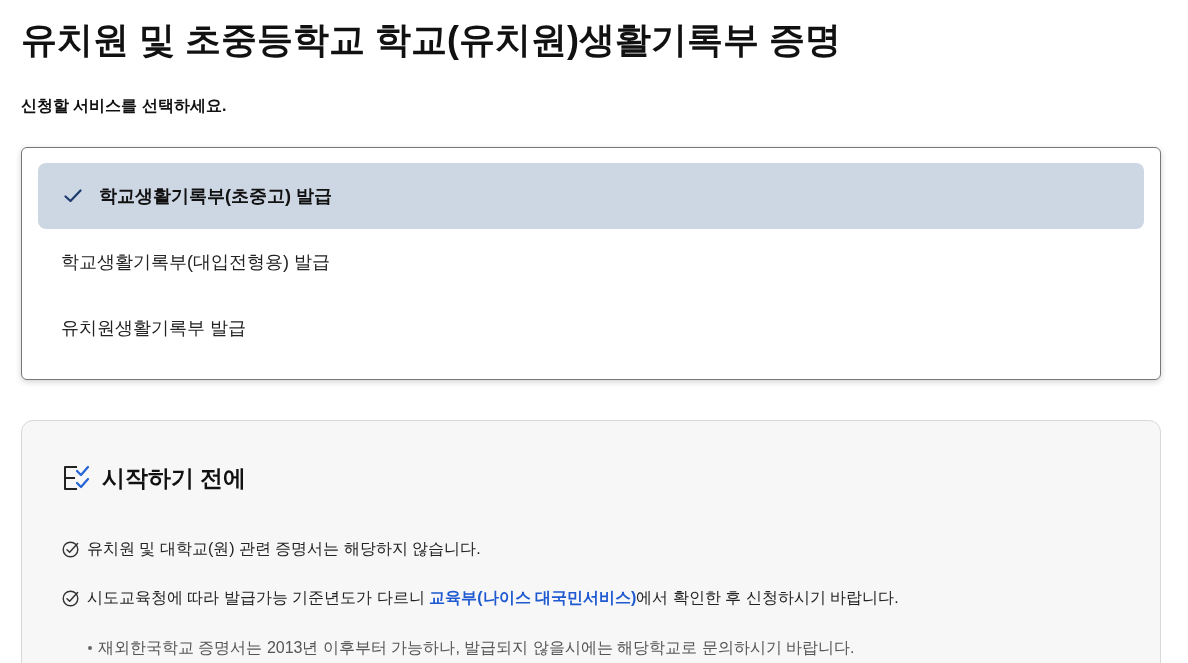 The width and height of the screenshot is (1188, 663). Describe the element at coordinates (90, 648) in the screenshot. I see `bullet-icon` at that location.